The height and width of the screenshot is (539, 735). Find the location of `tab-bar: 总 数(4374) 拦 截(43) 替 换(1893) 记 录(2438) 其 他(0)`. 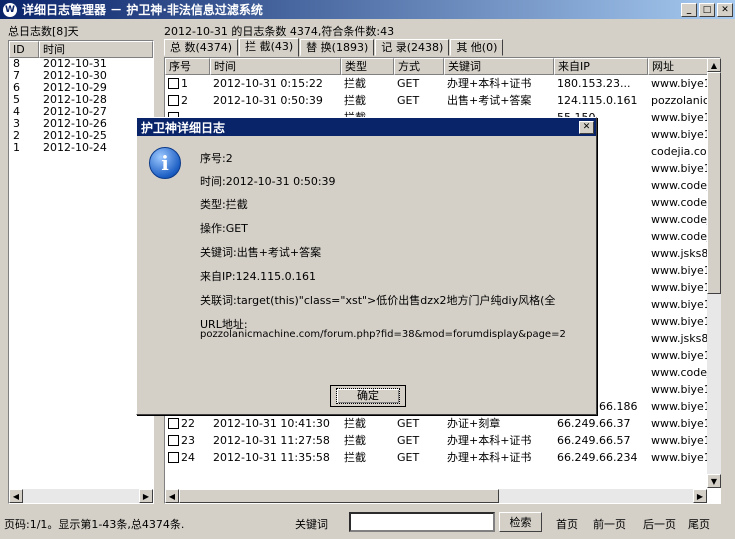

tab-bar: 总 数(4374) 拦 截(43) 替 换(1893) 记 录(2438) 其 他(0) is located at coordinates (334, 47).